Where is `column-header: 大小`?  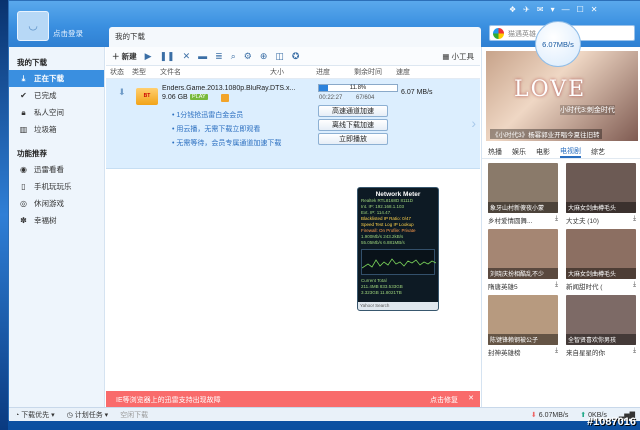 column-header: 大小 is located at coordinates (293, 72).